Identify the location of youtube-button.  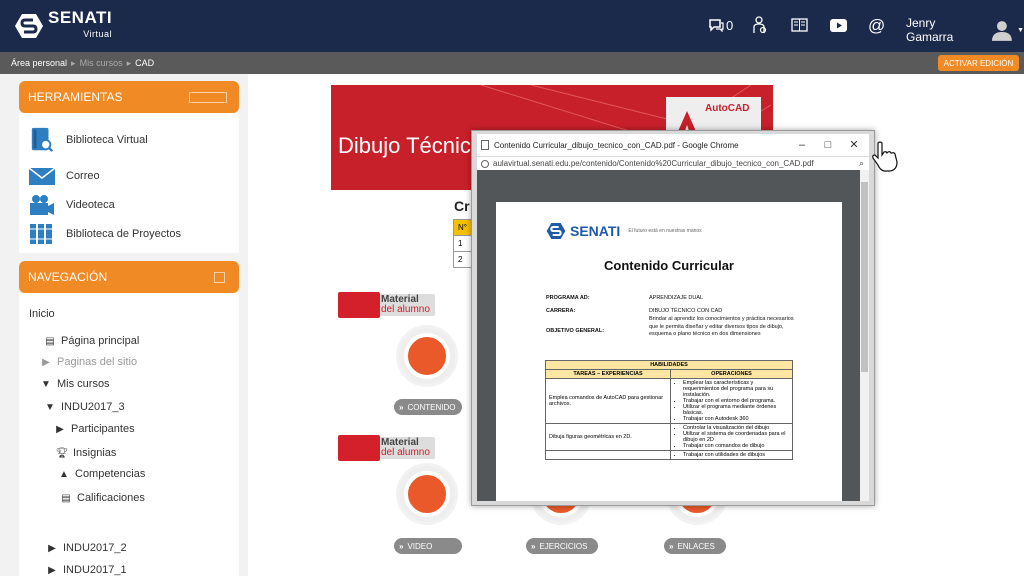
(838, 25).